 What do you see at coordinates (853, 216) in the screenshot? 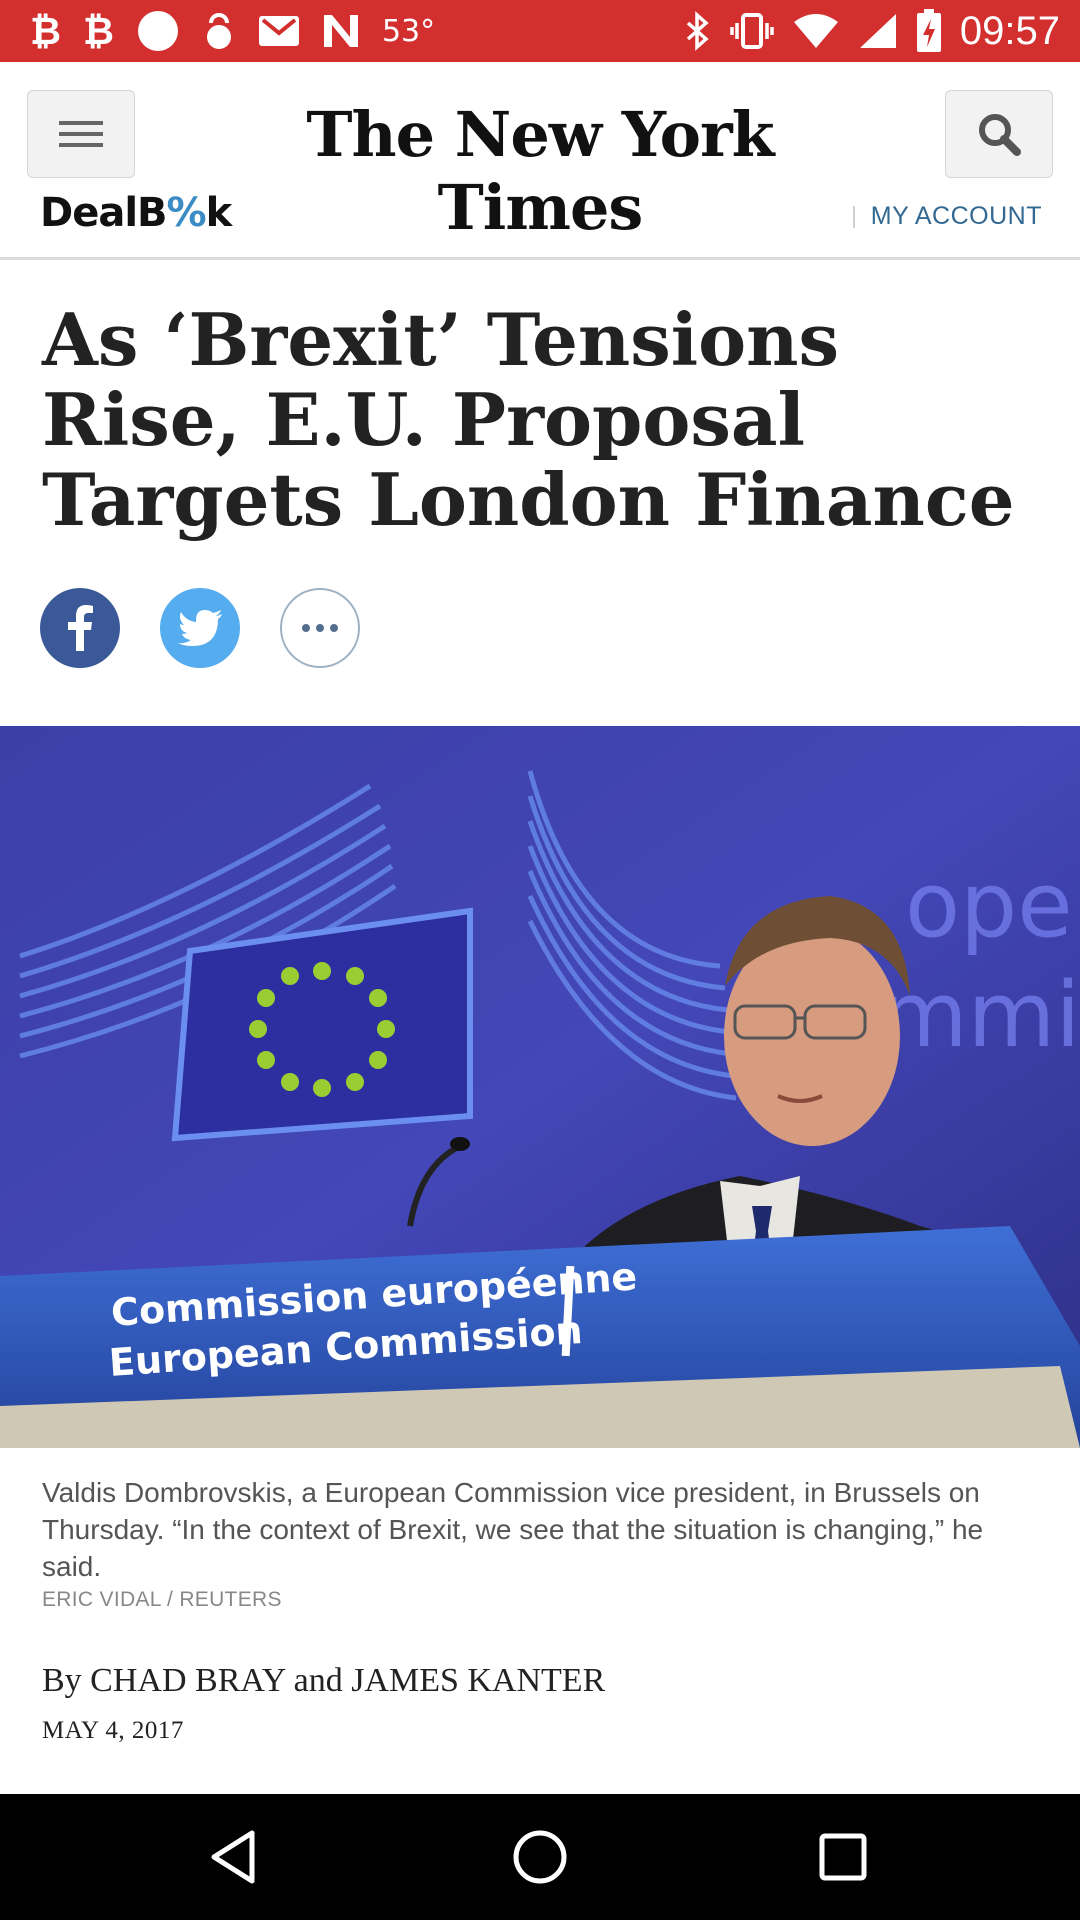
I see `divider` at bounding box center [853, 216].